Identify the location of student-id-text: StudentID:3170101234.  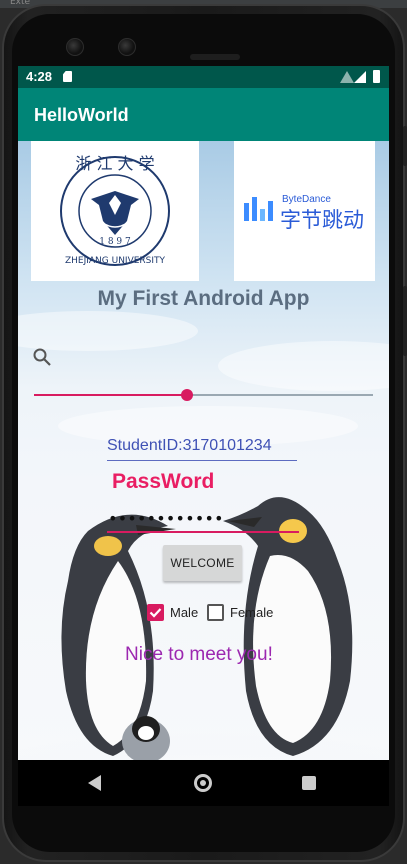
(189, 445).